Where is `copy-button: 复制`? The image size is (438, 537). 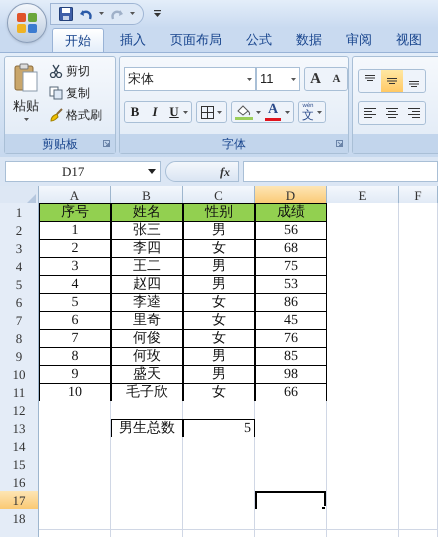 copy-button: 复制 is located at coordinates (69, 93).